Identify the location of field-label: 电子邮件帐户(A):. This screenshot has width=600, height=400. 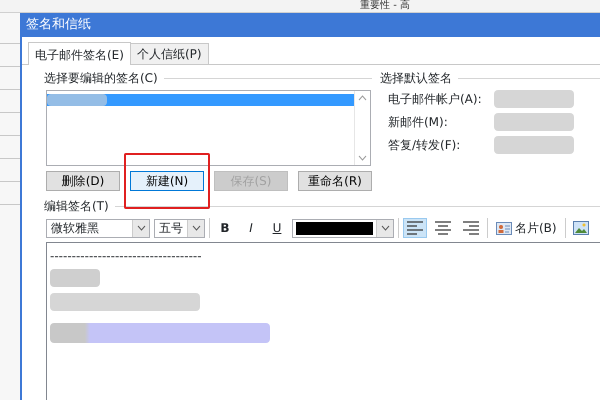
(435, 99).